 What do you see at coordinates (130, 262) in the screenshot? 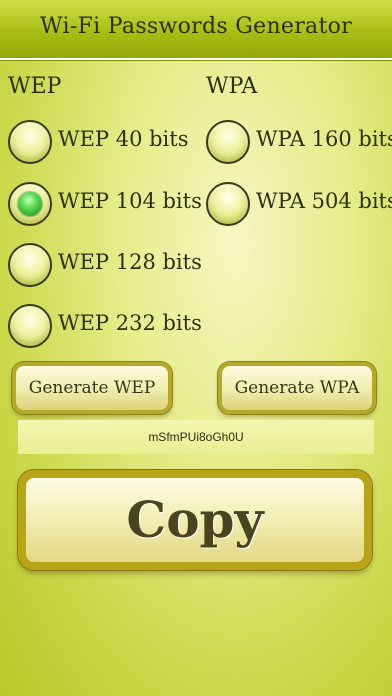
I see `option-label: WEP 128 bits` at bounding box center [130, 262].